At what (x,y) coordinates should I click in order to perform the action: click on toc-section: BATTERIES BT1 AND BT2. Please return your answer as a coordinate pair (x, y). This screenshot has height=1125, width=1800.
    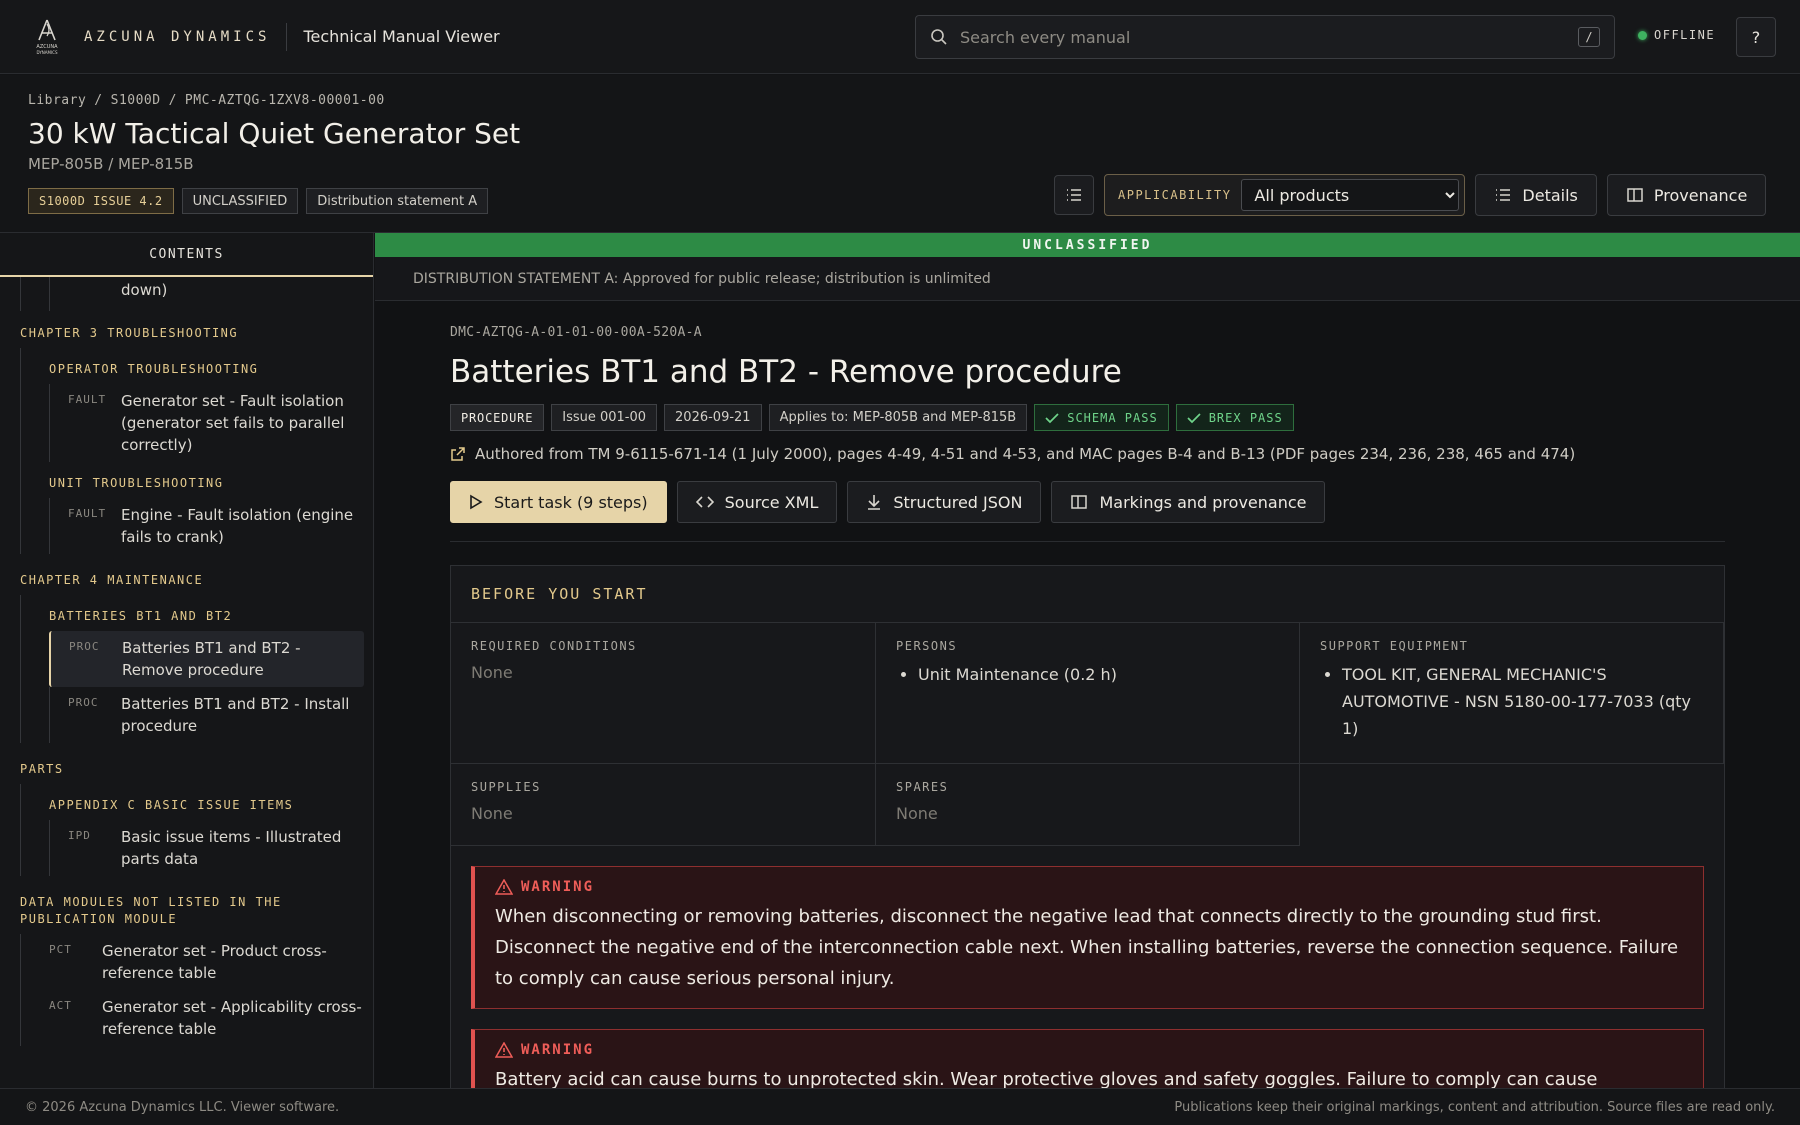
    Looking at the image, I should click on (196, 613).